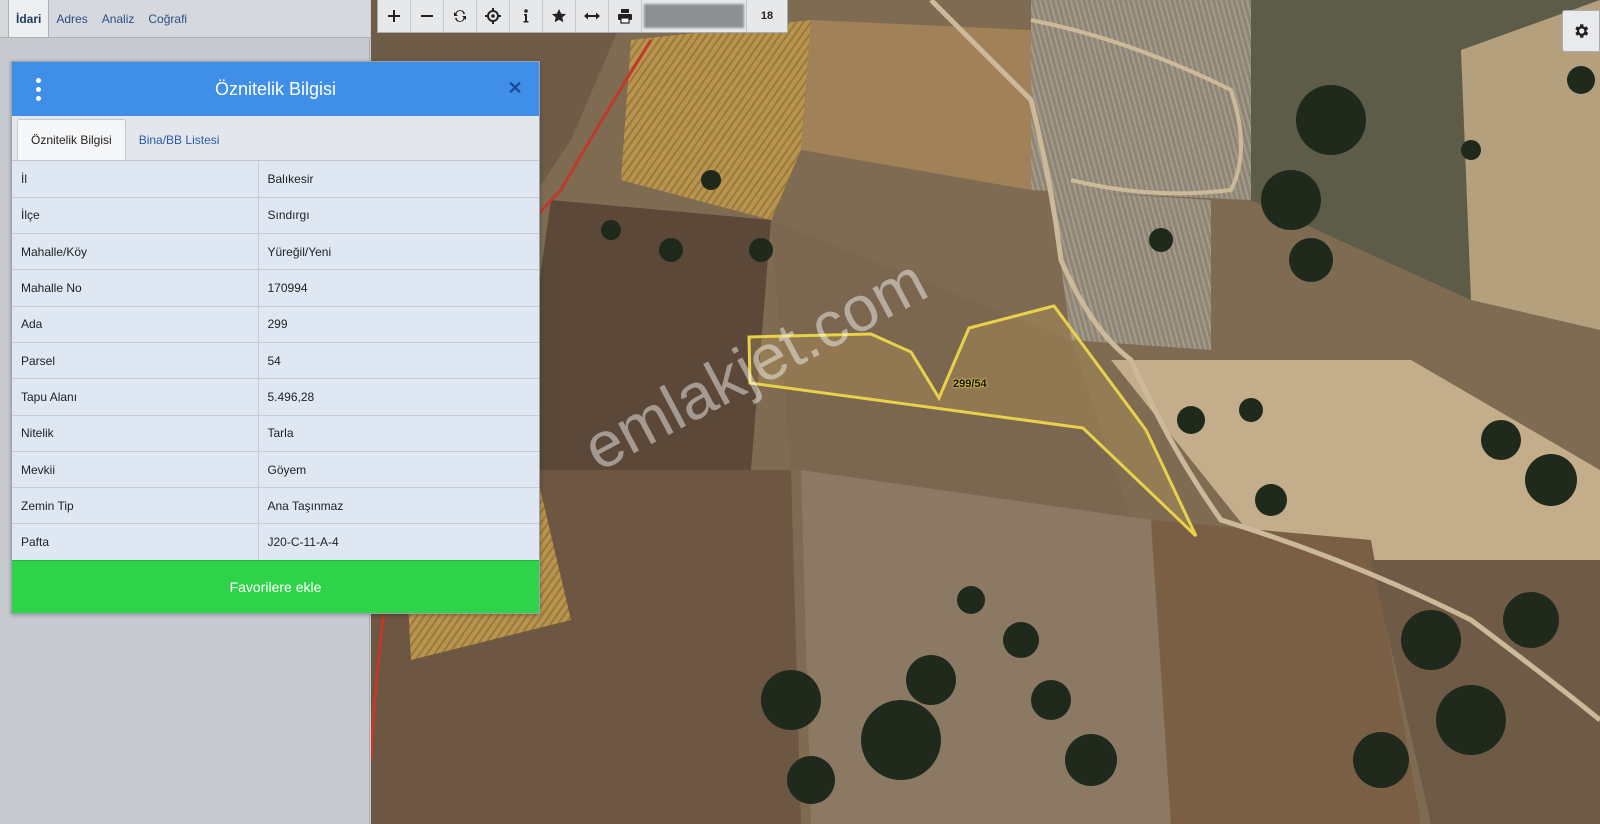  Describe the element at coordinates (970, 384) in the screenshot. I see `parcel-label: 299/54` at that location.